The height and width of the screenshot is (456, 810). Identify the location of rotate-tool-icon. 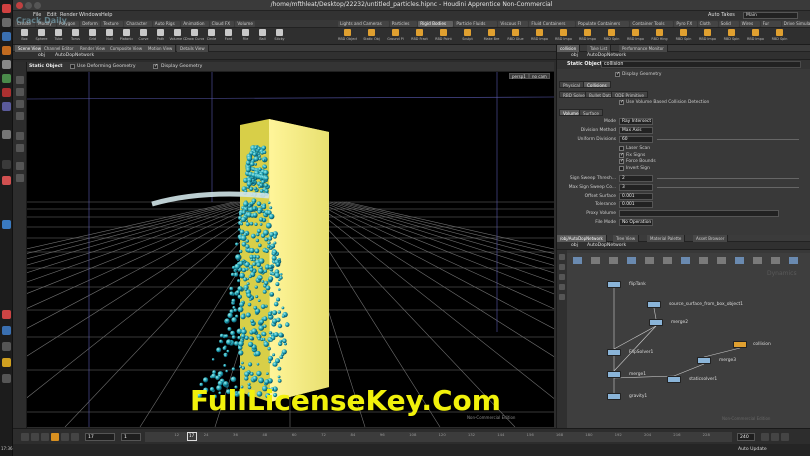
(20, 104).